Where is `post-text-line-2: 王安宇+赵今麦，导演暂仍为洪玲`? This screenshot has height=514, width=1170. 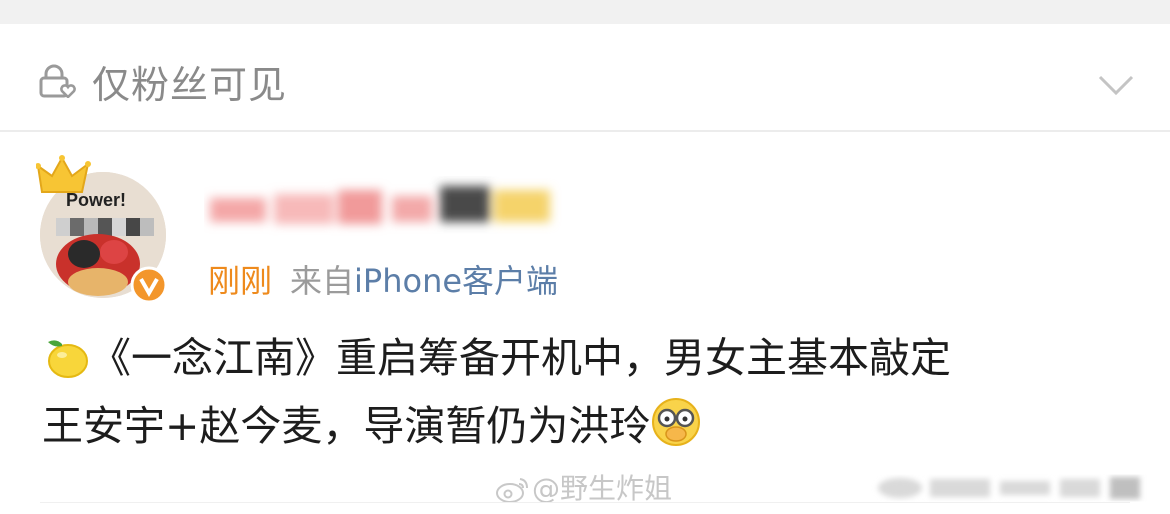 post-text-line-2: 王安宇+赵今麦，导演暂仍为洪玲 is located at coordinates (346, 426).